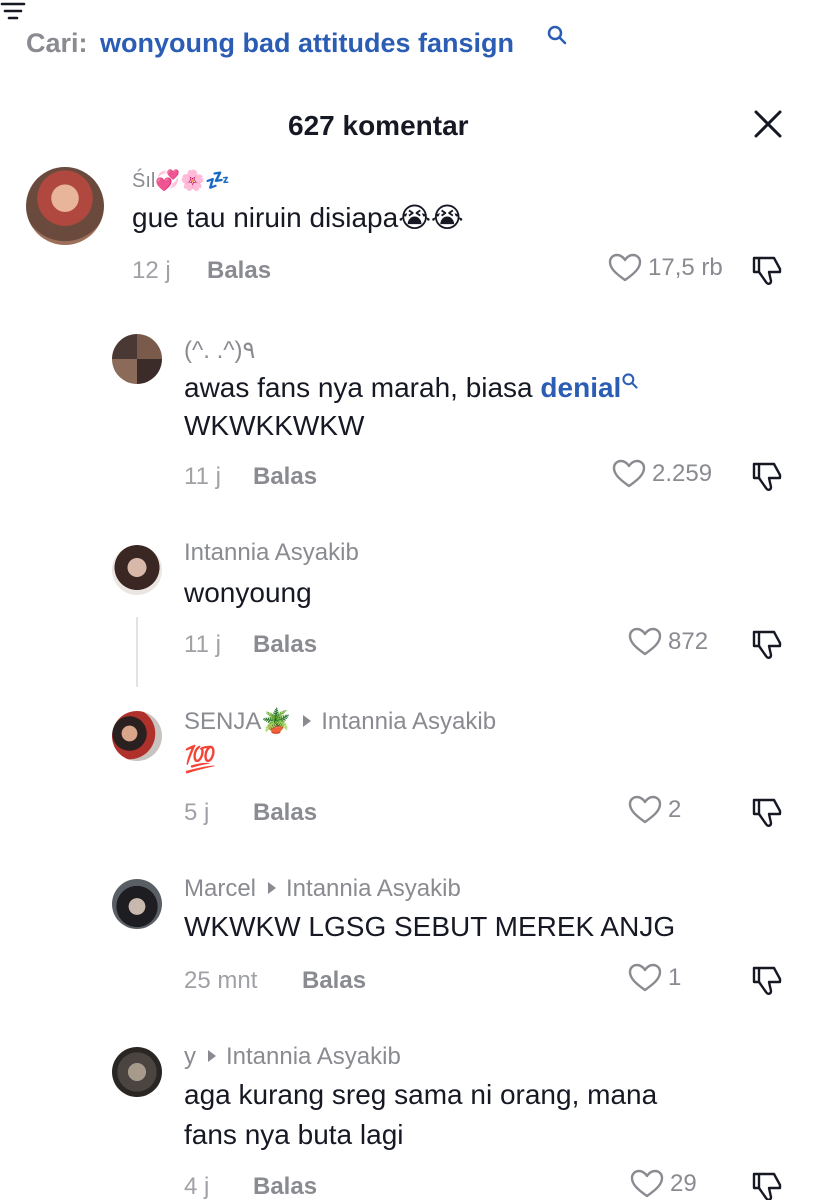  Describe the element at coordinates (430, 926) in the screenshot. I see `comment-text: WKWKW LGSG SEBUT MEREK ANJG` at that location.